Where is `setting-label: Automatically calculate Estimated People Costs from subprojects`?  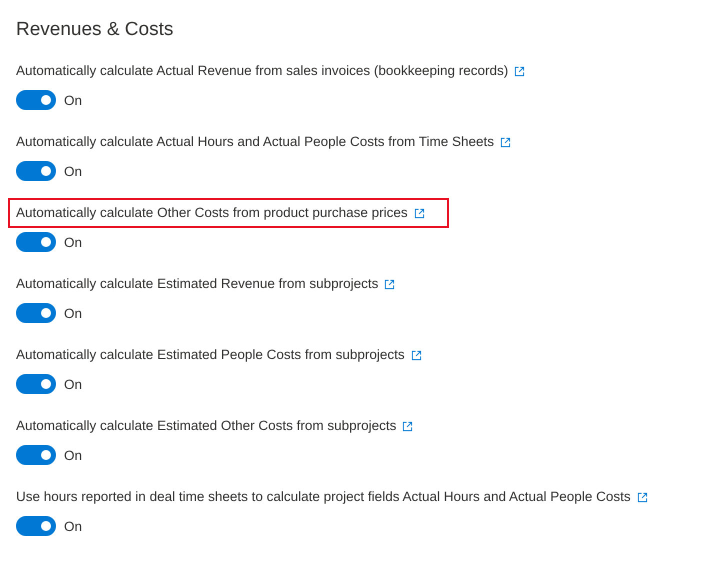
setting-label: Automatically calculate Estimated People Costs from subprojects is located at coordinates (210, 355).